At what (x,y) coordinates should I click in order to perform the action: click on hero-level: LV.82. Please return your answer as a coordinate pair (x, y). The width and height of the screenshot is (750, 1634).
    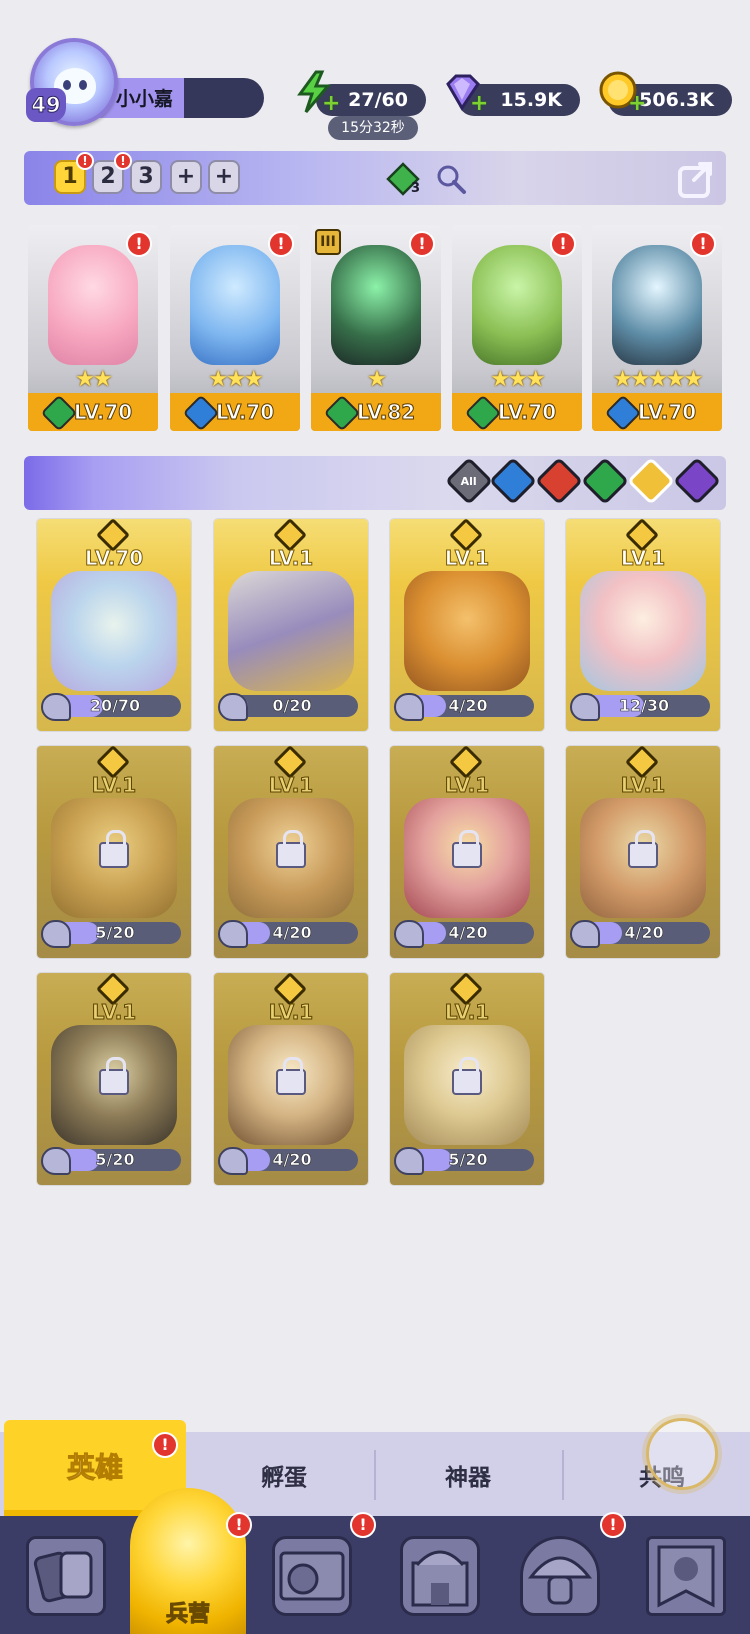
    Looking at the image, I should click on (386, 412).